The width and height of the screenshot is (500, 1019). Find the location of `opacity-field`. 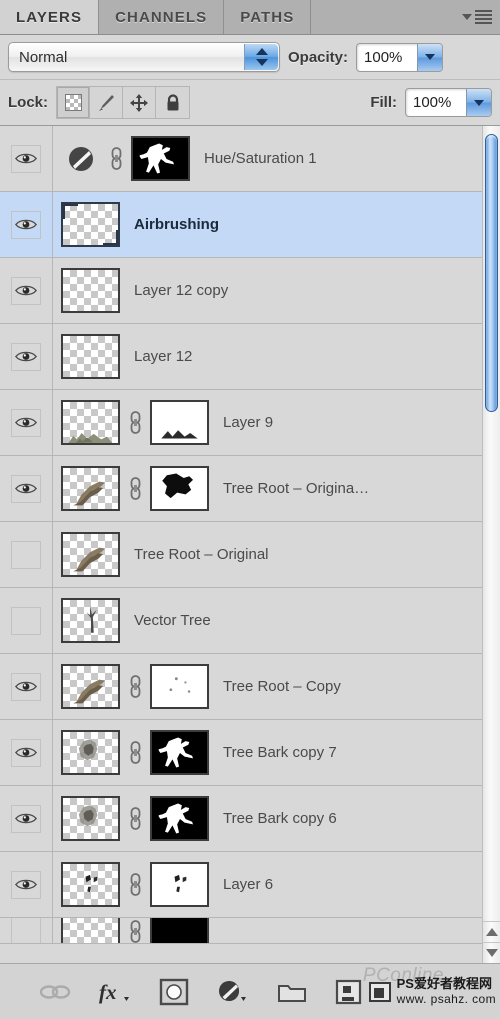

opacity-field is located at coordinates (400, 57).